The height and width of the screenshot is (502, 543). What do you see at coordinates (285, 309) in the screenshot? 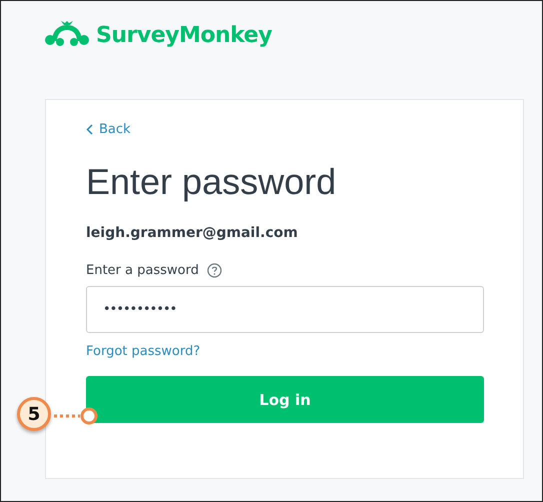
I see `password-field: •••••••••••` at bounding box center [285, 309].